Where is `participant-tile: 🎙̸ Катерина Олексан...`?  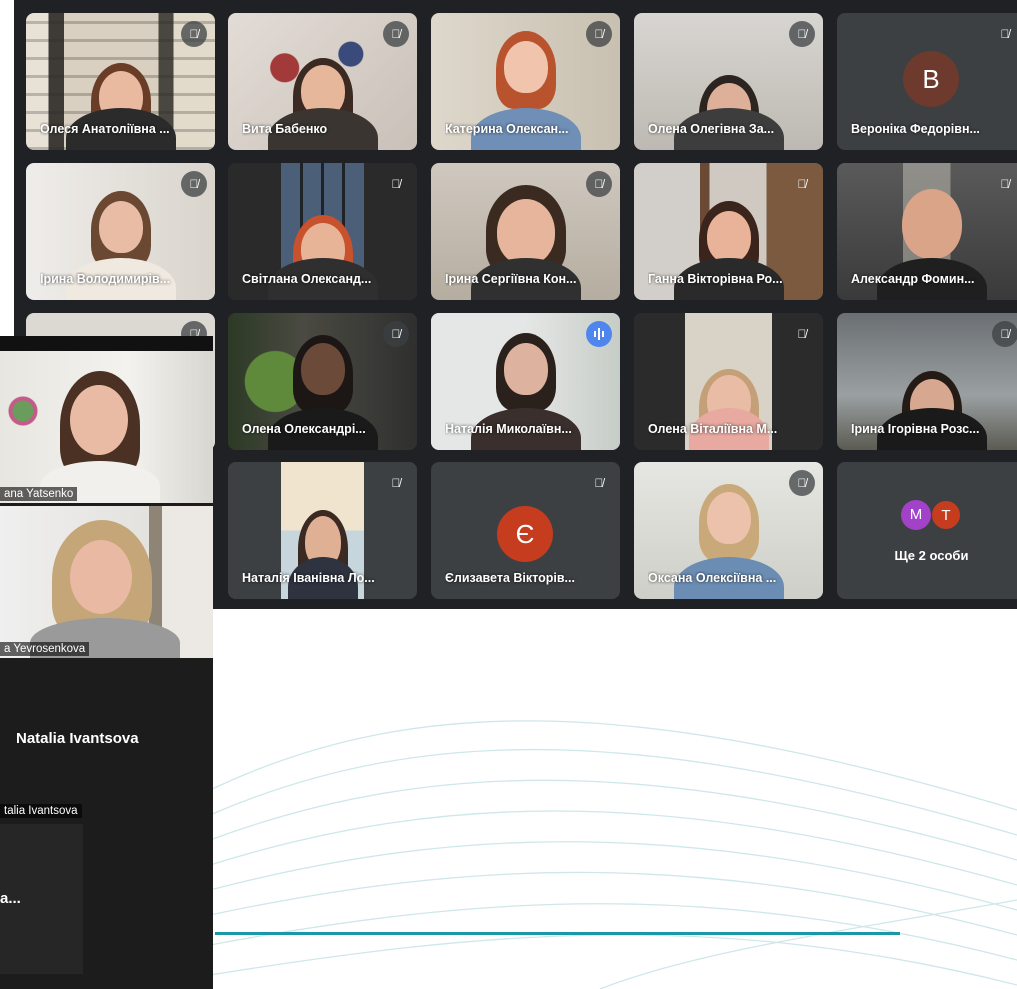 participant-tile: 🎙̸ Катерина Олексан... is located at coordinates (525, 81).